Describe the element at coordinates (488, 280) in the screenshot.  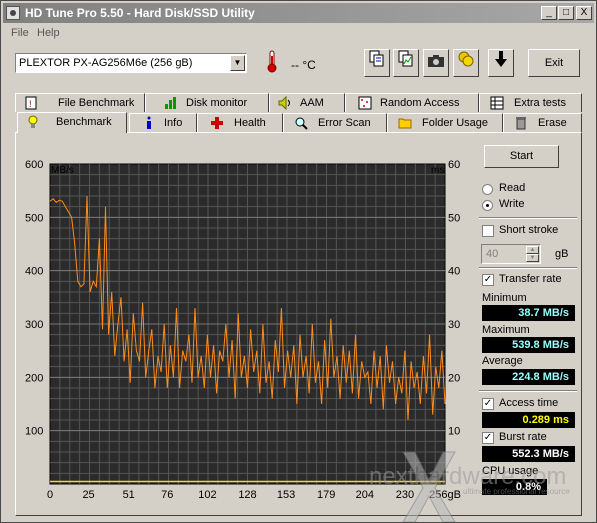
I see `transfer-rate-checkbox: ✓` at that location.